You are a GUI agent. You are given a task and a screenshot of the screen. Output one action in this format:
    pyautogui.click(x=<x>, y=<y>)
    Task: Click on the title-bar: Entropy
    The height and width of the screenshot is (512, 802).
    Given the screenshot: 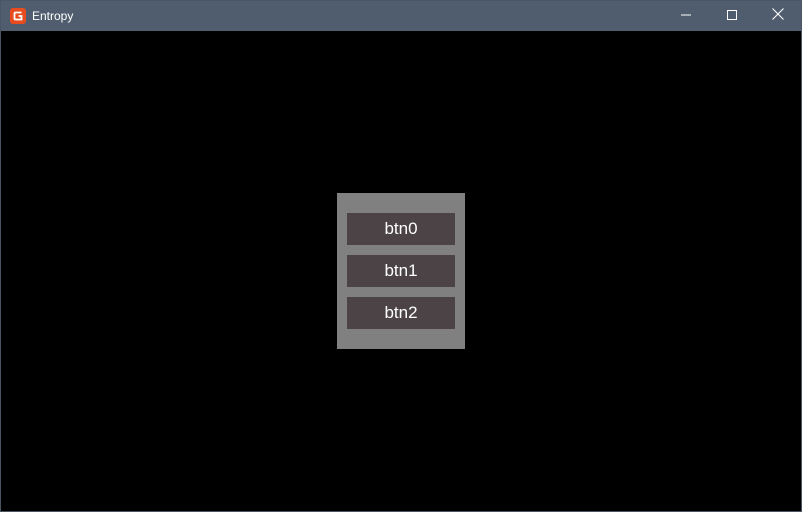 What is the action you would take?
    pyautogui.click(x=401, y=16)
    